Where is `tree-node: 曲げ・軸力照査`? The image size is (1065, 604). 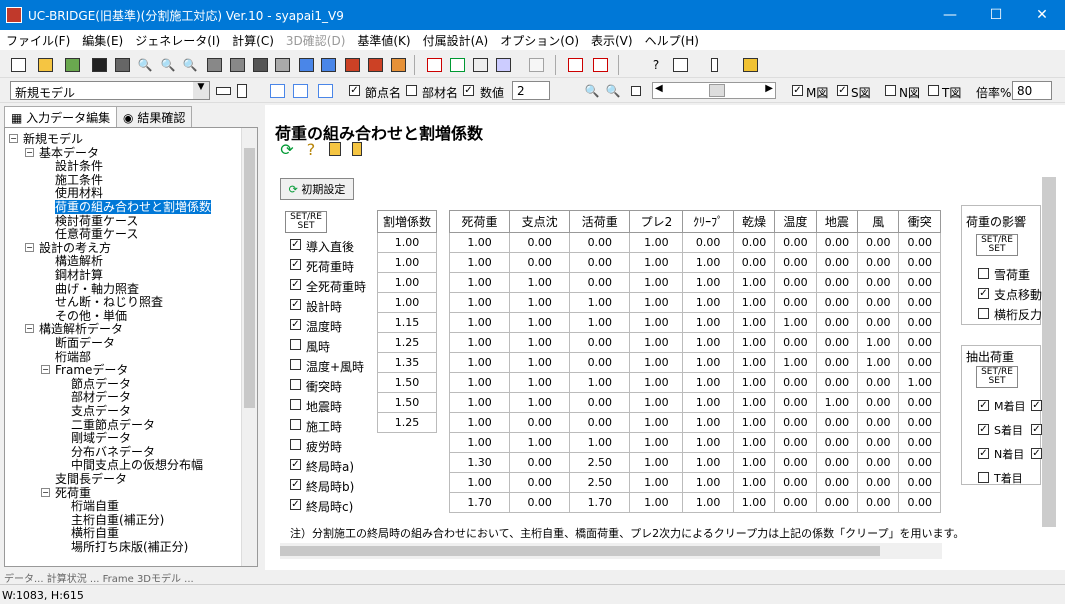
tree-node: 曲げ・軸力照査 is located at coordinates (97, 289).